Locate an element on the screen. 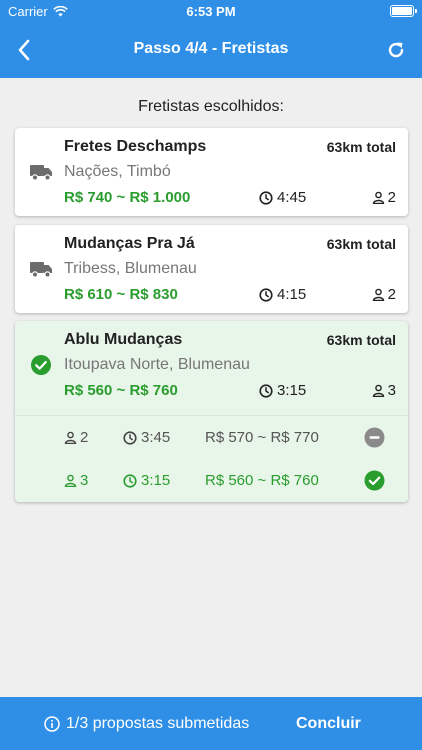 The width and height of the screenshot is (422, 750). submission-info: 1/3 propostas submetidas is located at coordinates (146, 724).